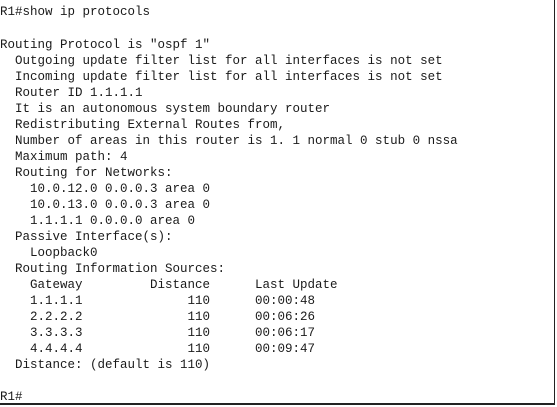  Describe the element at coordinates (143, 125) in the screenshot. I see `terminal-line: Redistributing External Routes from,` at that location.